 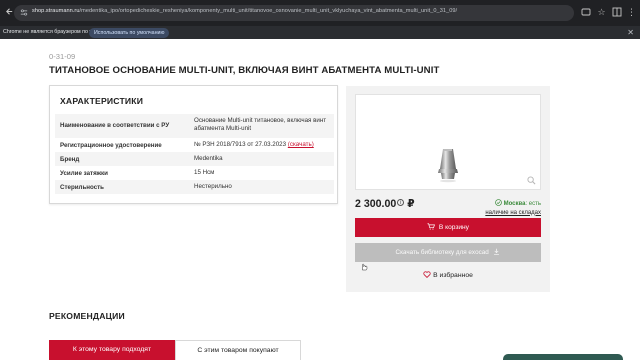 I want to click on spec-key: Стерильность, so click(x=82, y=187).